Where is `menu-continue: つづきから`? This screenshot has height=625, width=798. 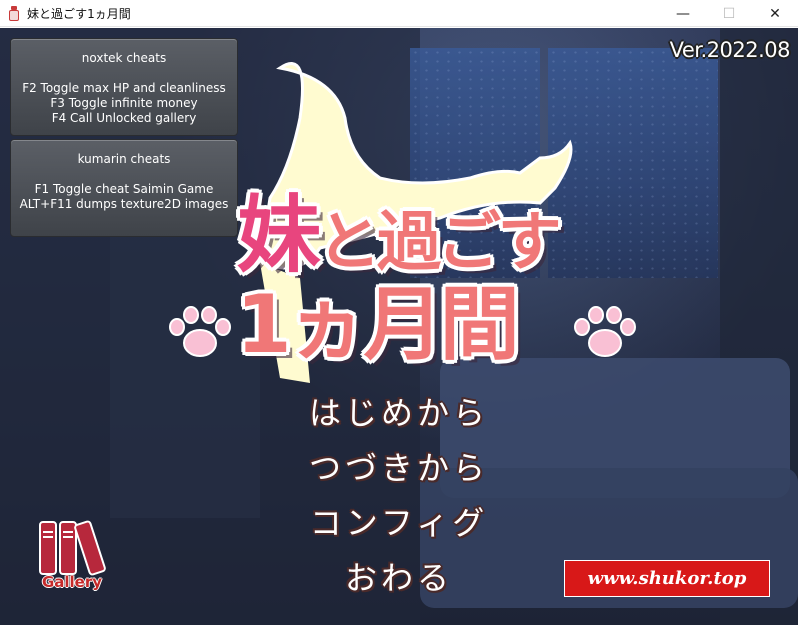 menu-continue: つづきから is located at coordinates (399, 466).